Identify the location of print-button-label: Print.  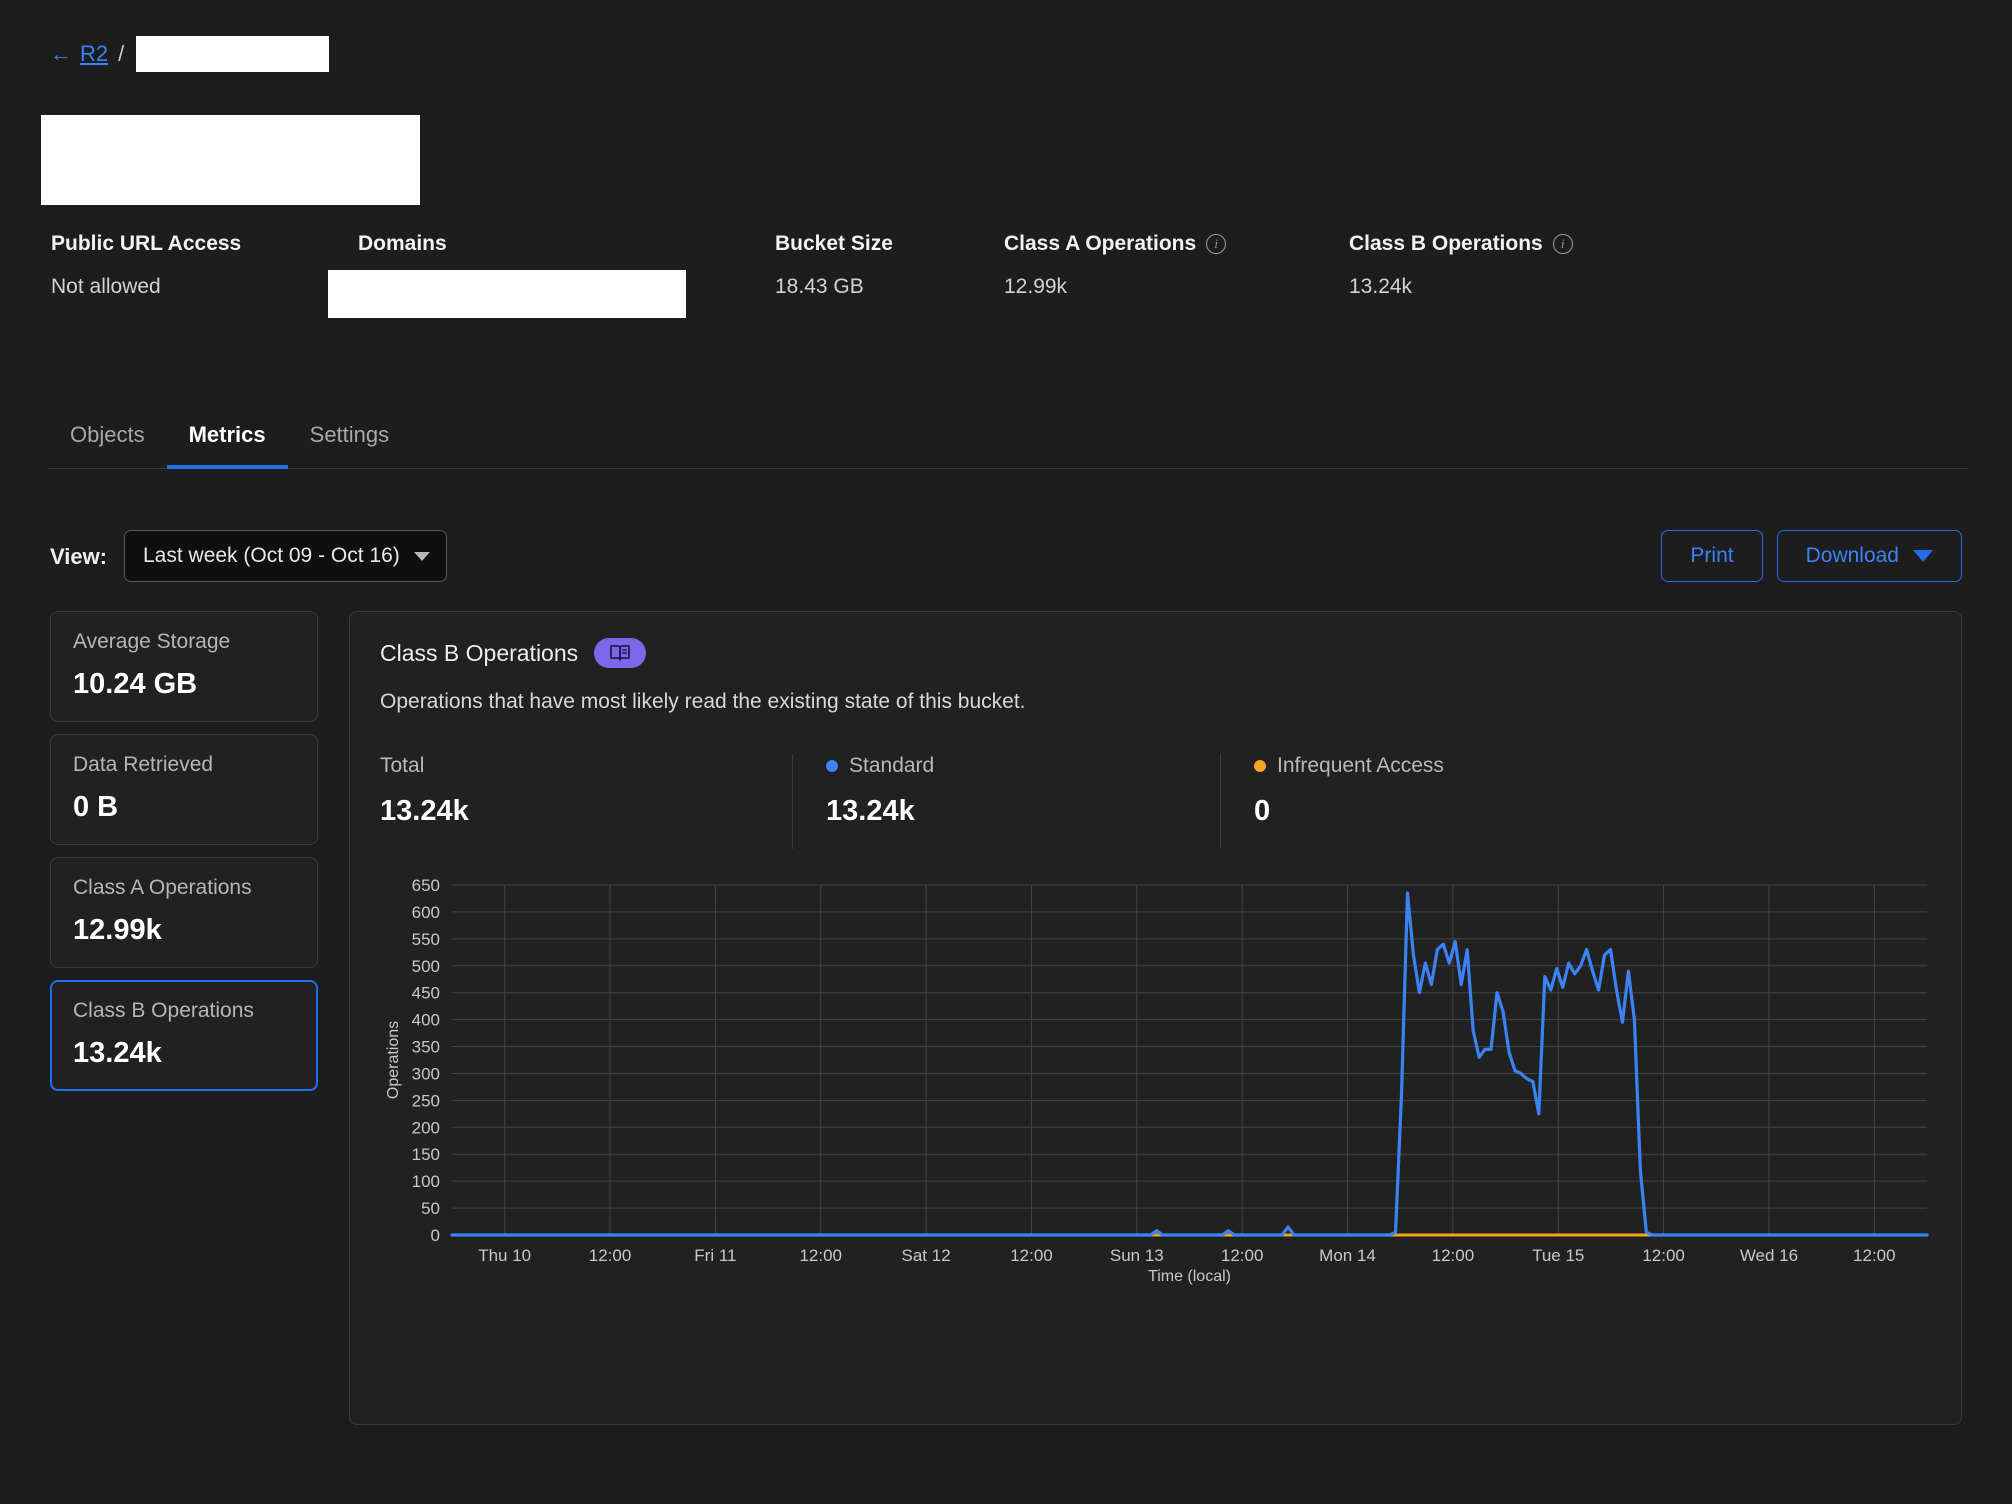
(1712, 555).